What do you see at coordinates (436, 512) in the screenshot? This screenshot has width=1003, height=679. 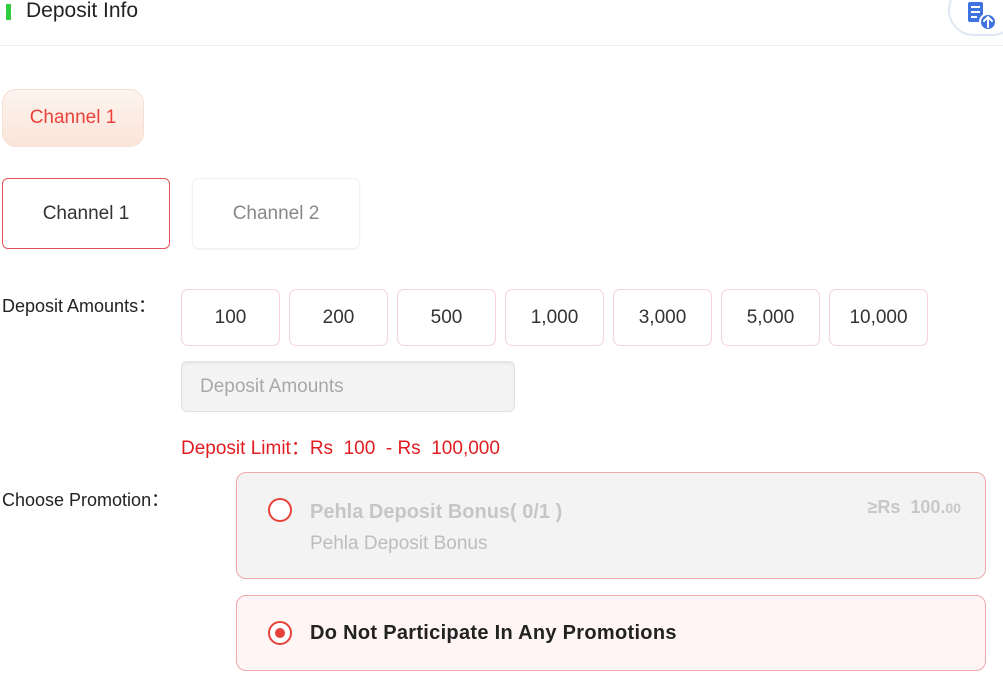 I see `promotion-name: Pehla Deposit Bonus( 0/1 )` at bounding box center [436, 512].